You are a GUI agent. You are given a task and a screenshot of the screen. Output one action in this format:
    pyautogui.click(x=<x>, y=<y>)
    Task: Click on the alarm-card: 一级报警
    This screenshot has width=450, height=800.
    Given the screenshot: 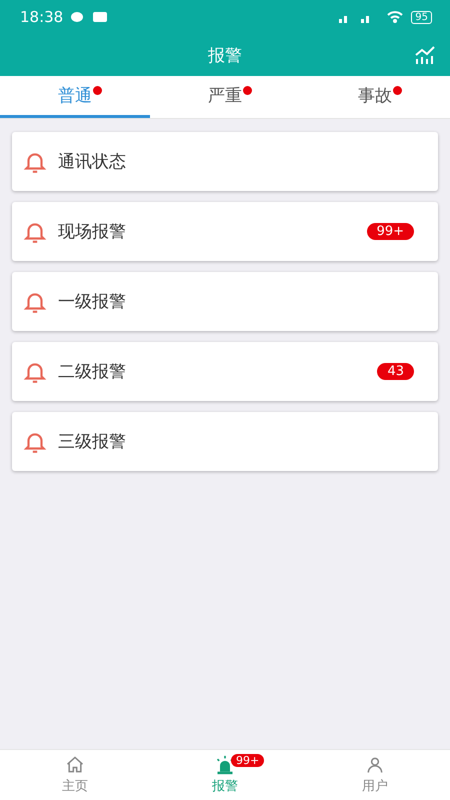 What is the action you would take?
    pyautogui.click(x=225, y=301)
    